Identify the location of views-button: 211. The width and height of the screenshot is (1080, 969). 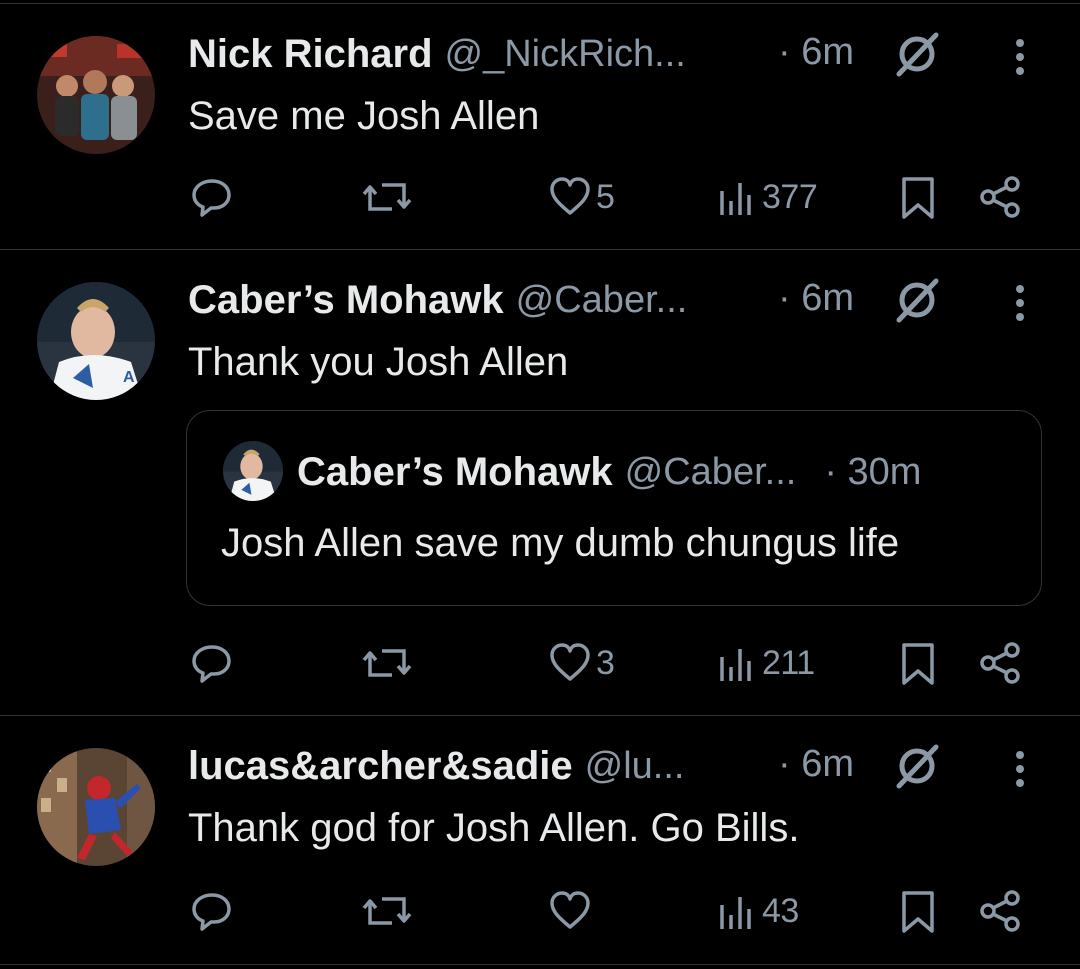
(766, 663).